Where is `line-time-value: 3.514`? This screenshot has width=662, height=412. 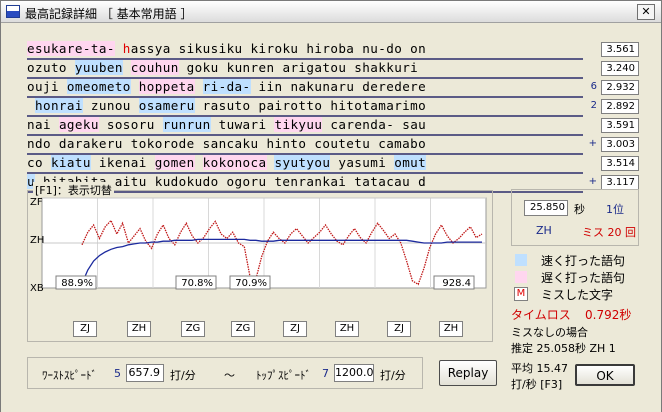 line-time-value: 3.514 is located at coordinates (620, 163).